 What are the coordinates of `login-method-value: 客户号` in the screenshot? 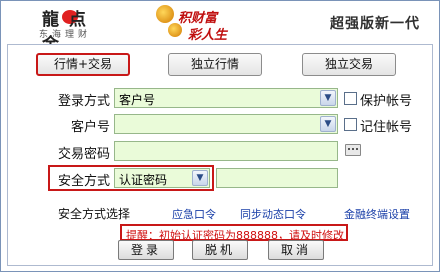 It's located at (137, 100).